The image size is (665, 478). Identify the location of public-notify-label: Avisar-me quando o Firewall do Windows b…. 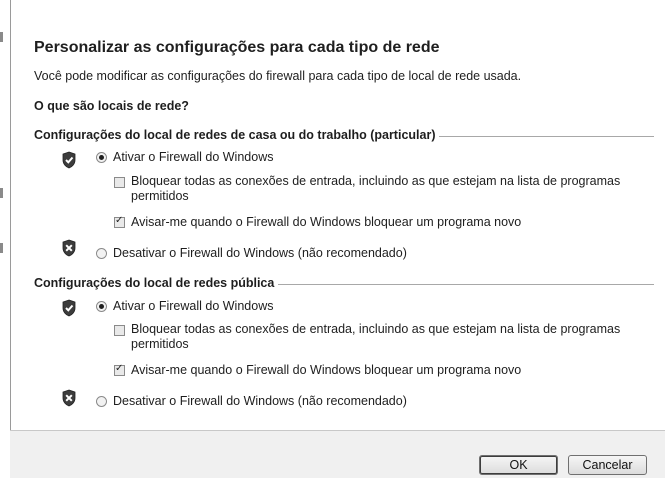
(326, 370).